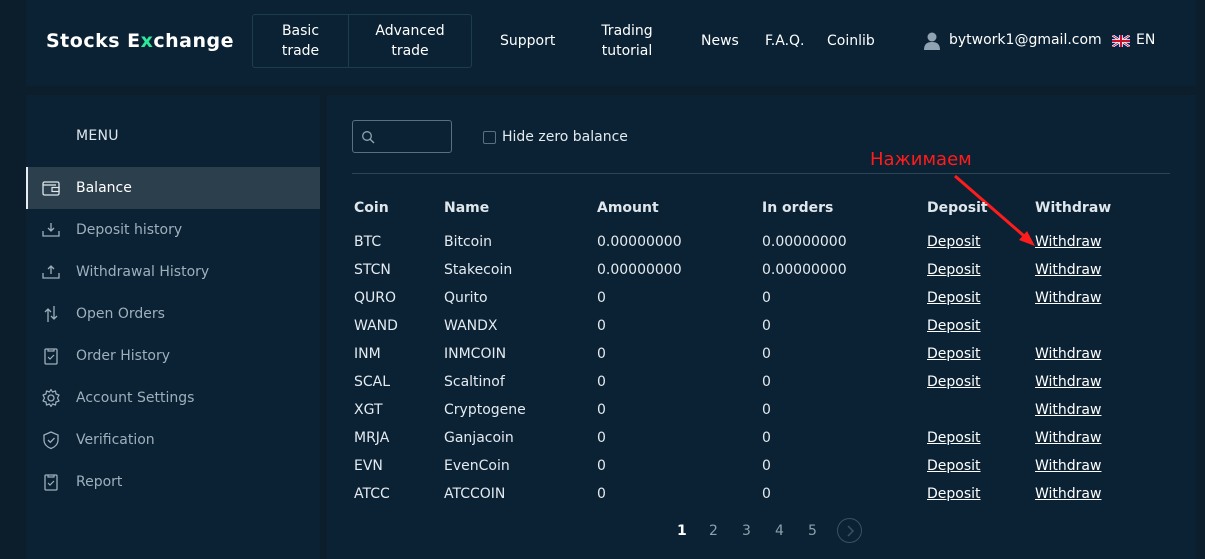 This screenshot has width=1205, height=559. What do you see at coordinates (51, 188) in the screenshot?
I see `wallet-icon` at bounding box center [51, 188].